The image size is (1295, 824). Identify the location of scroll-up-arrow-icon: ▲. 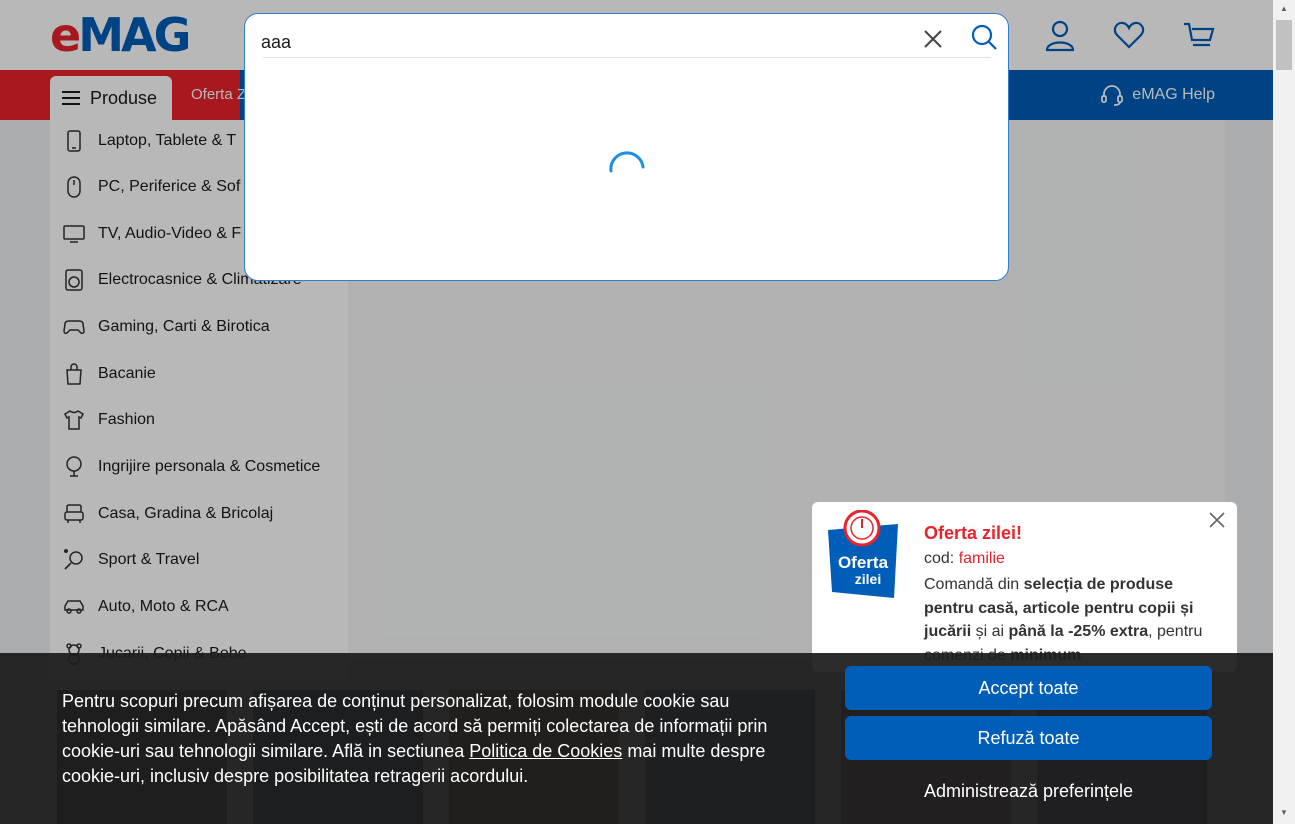
(1284, 9).